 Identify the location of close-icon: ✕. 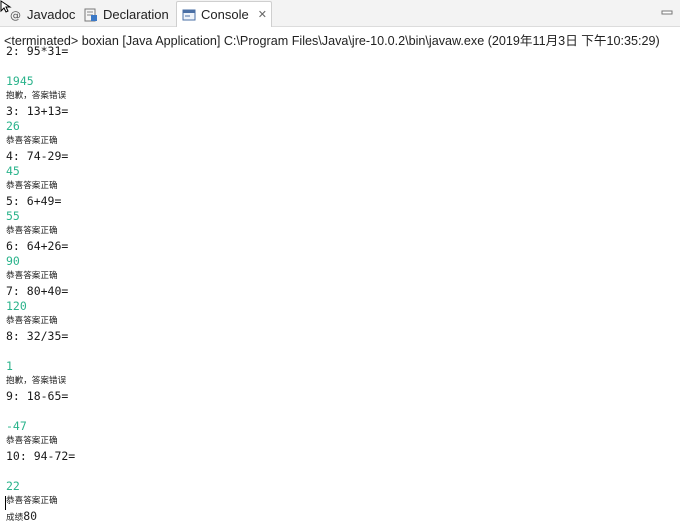
(262, 14).